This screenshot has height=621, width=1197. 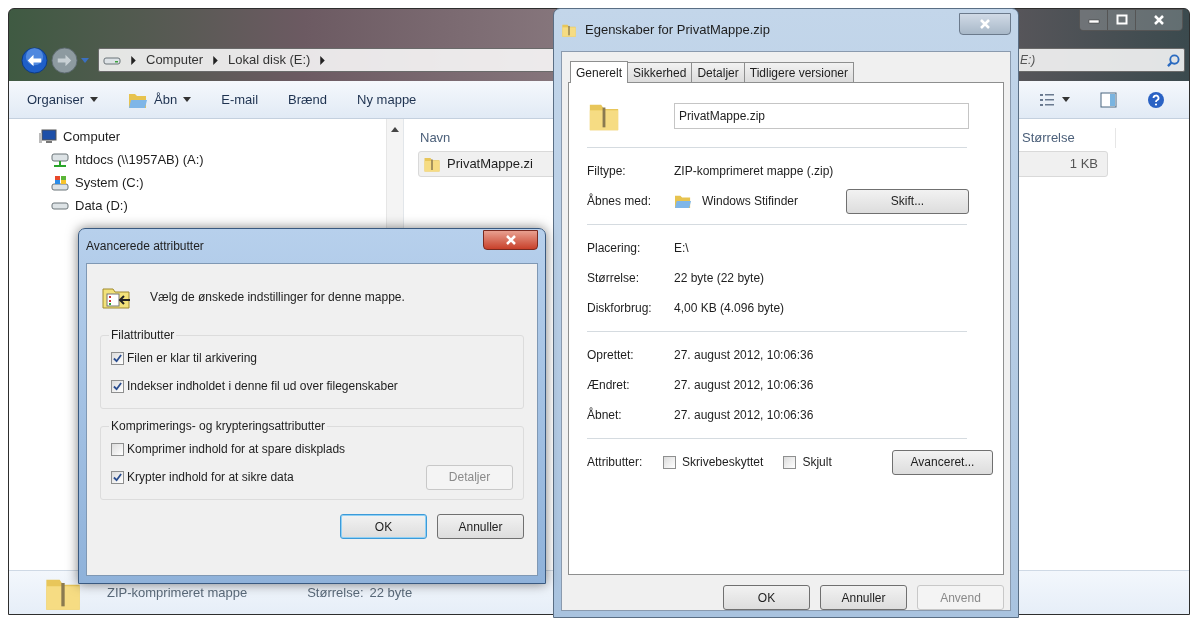 What do you see at coordinates (177, 592) in the screenshot?
I see `file-type: ZIP-komprimeret mappe` at bounding box center [177, 592].